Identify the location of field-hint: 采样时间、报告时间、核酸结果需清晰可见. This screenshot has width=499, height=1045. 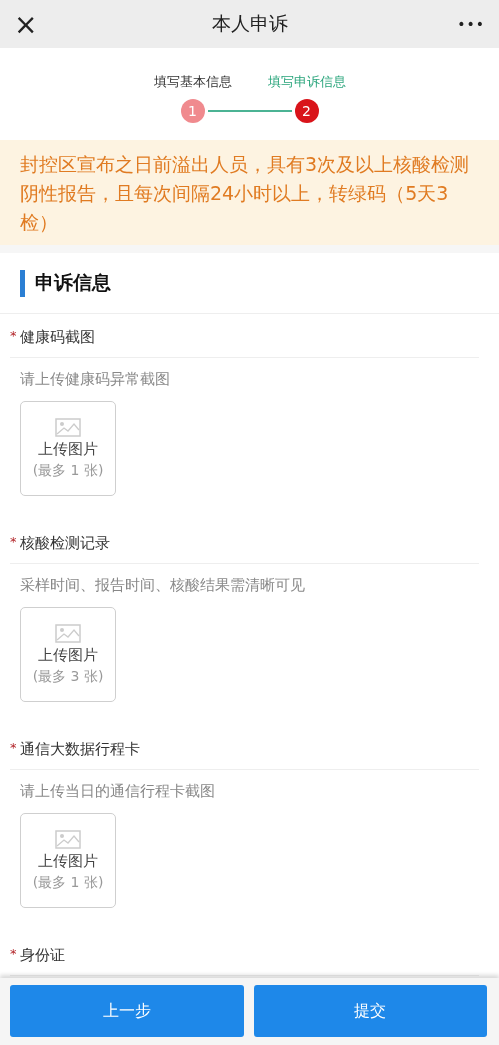
(163, 585).